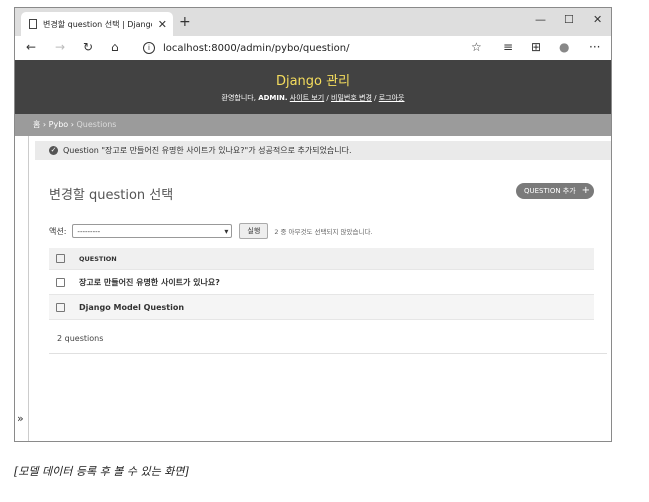 The height and width of the screenshot is (502, 649). I want to click on tab-bar: 변경할 question 선택 | Django 사 ✕ + — ☐ ✕, so click(313, 22).